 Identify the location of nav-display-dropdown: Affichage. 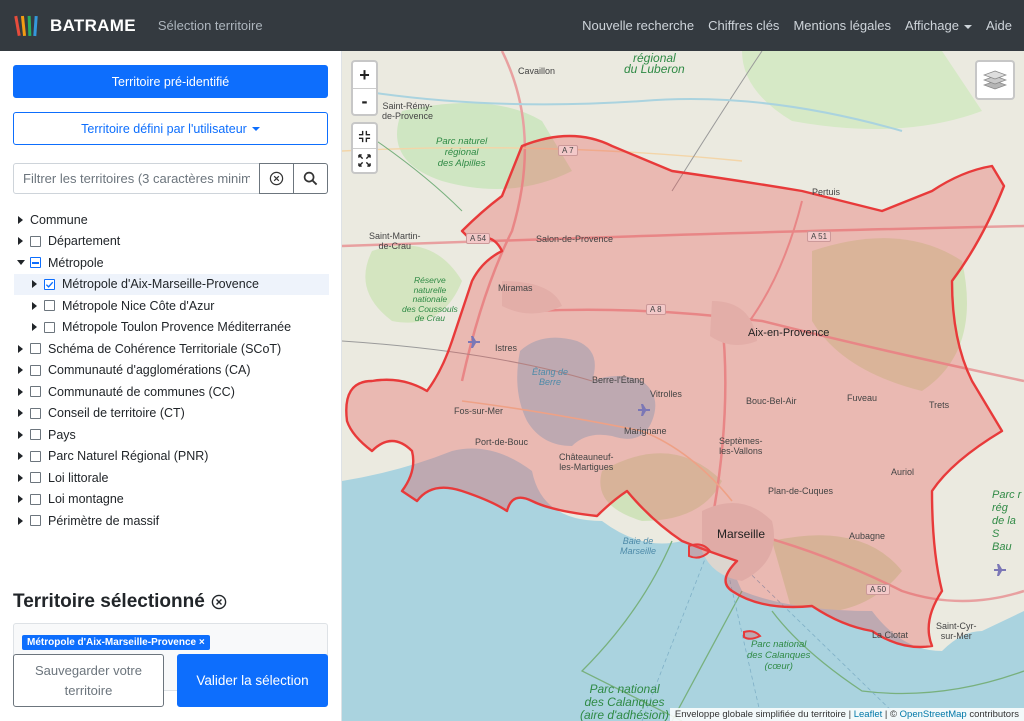
(938, 25).